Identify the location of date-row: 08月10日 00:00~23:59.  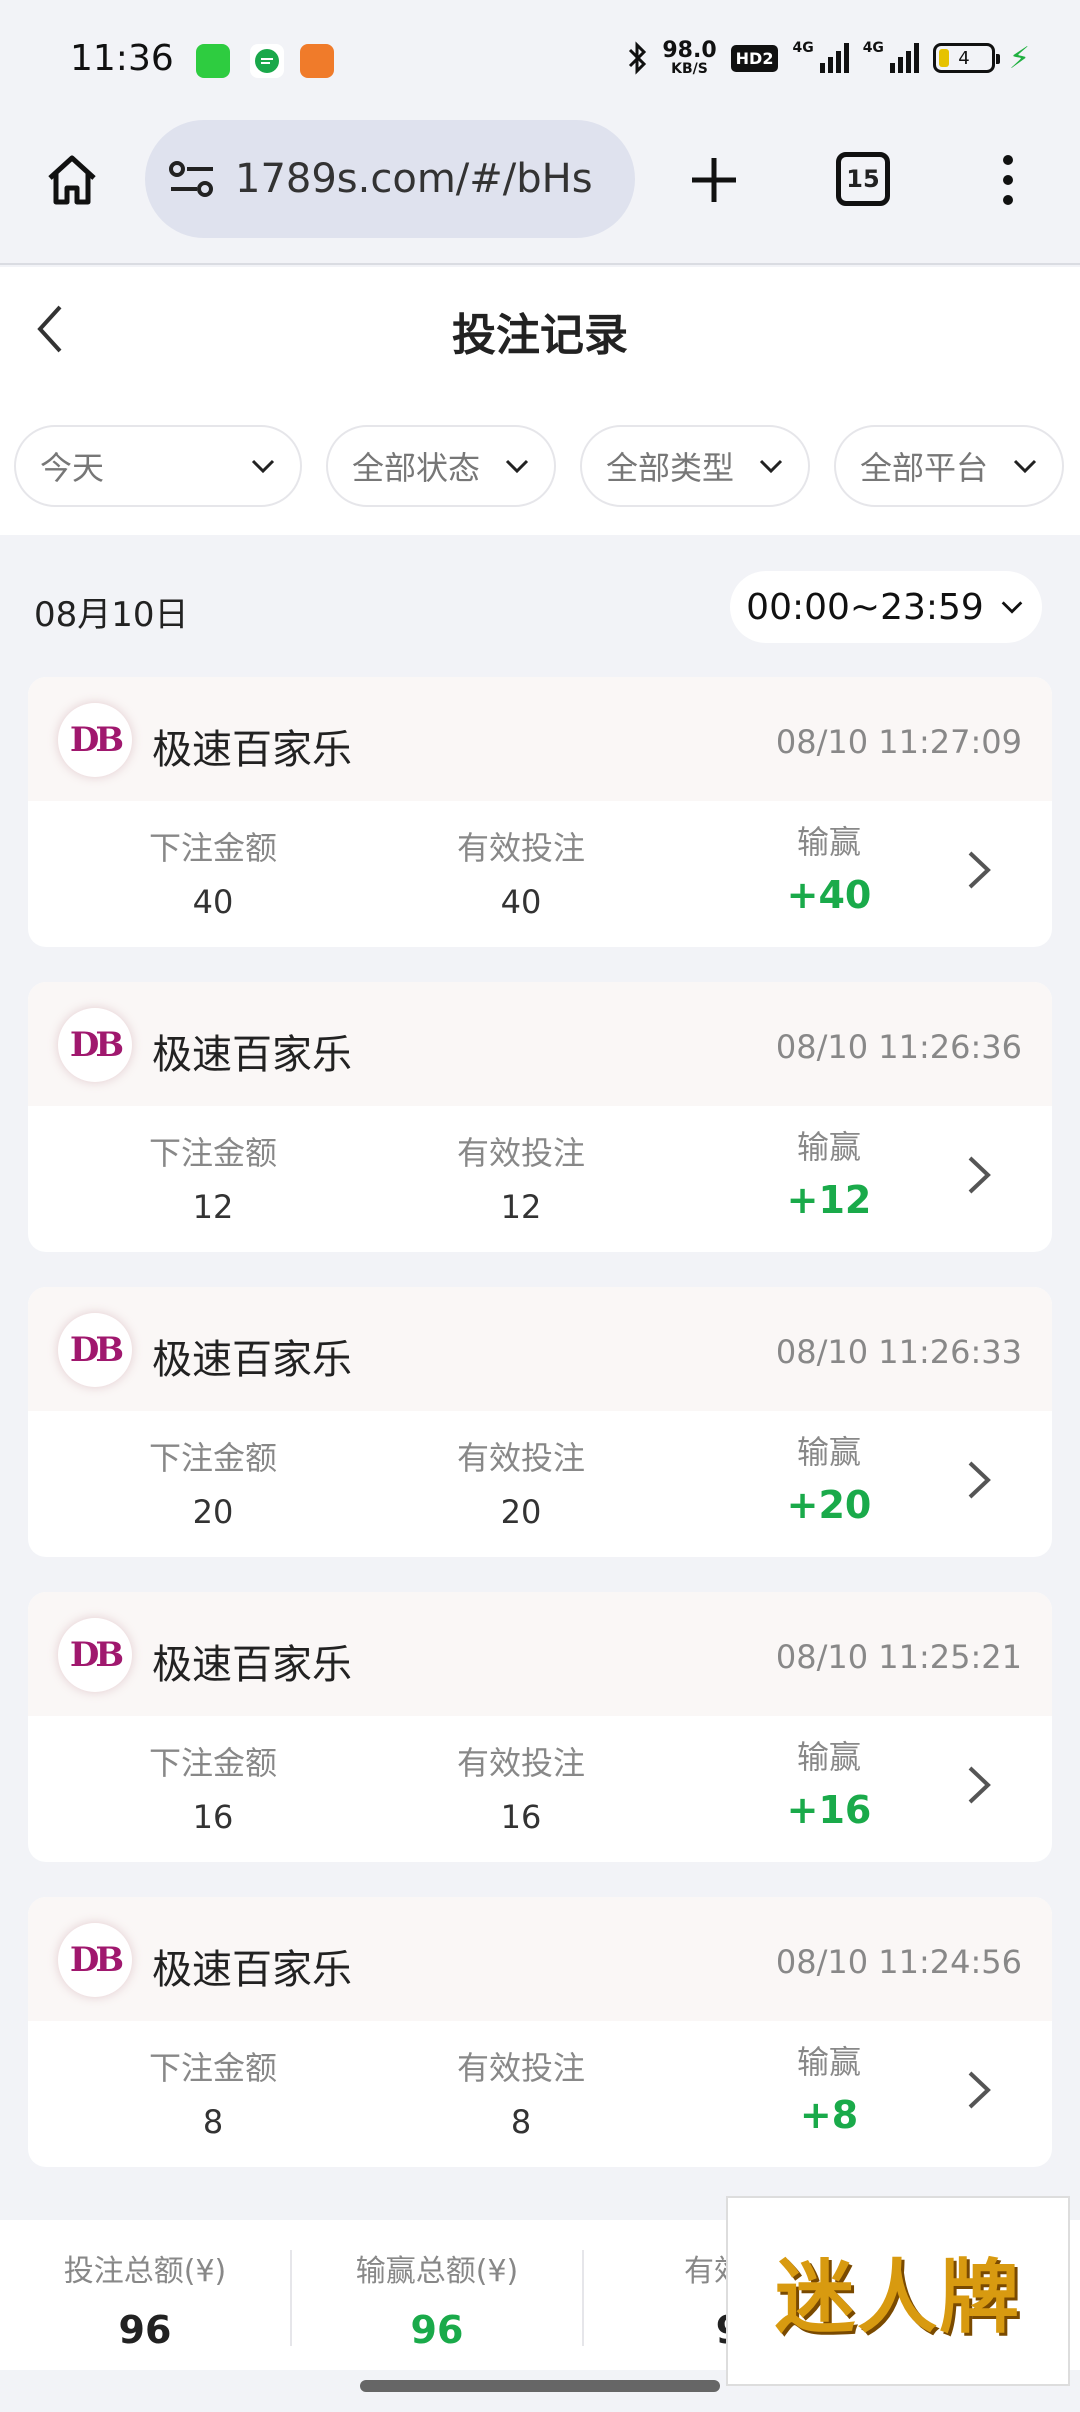
(540, 605).